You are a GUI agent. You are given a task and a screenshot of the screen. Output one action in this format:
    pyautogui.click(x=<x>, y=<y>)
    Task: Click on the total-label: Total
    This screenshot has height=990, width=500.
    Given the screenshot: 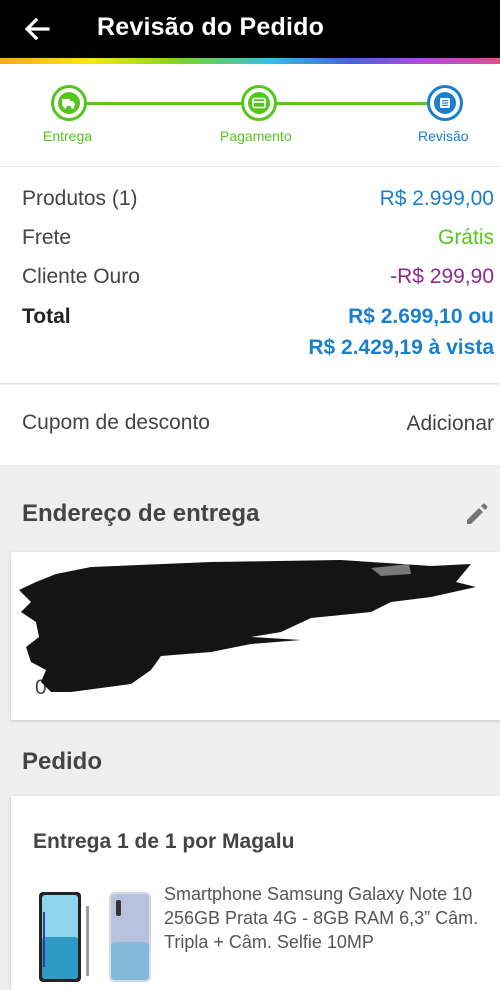 What is the action you would take?
    pyautogui.click(x=46, y=316)
    